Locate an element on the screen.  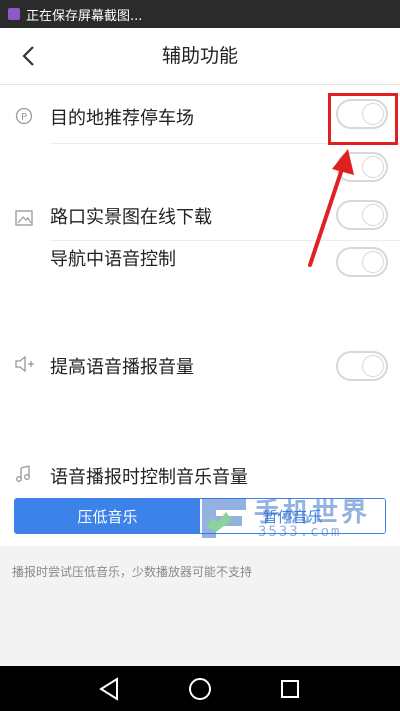
parking-label: 目的地推荐停车场 is located at coordinates (122, 118).